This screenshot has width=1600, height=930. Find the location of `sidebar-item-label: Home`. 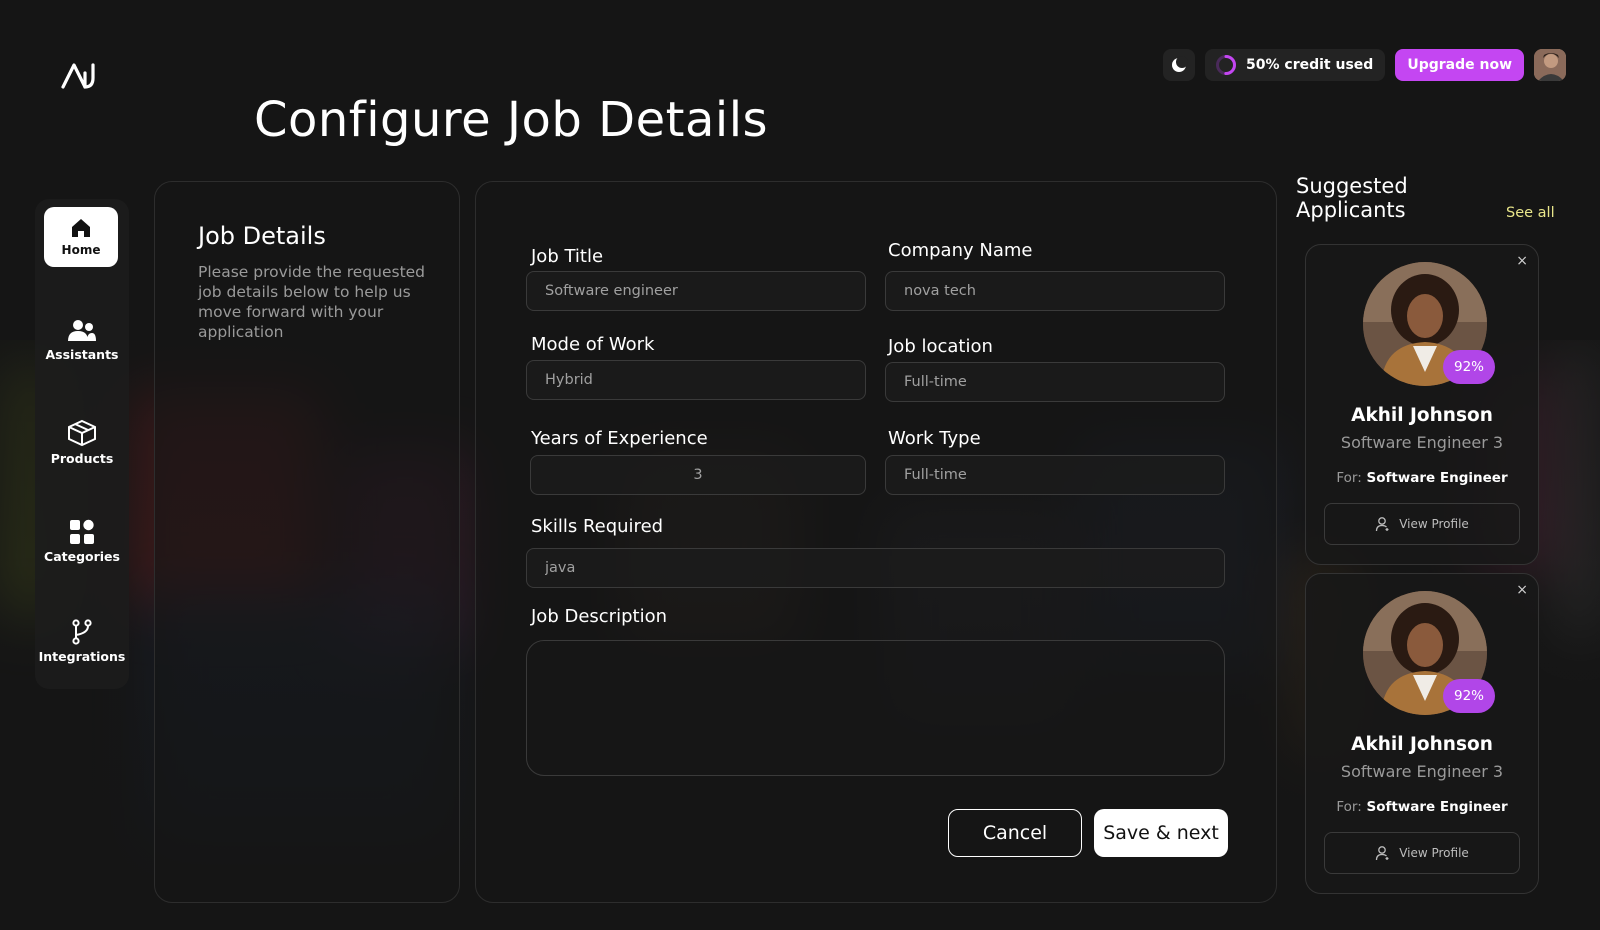

sidebar-item-label: Home is located at coordinates (81, 250).